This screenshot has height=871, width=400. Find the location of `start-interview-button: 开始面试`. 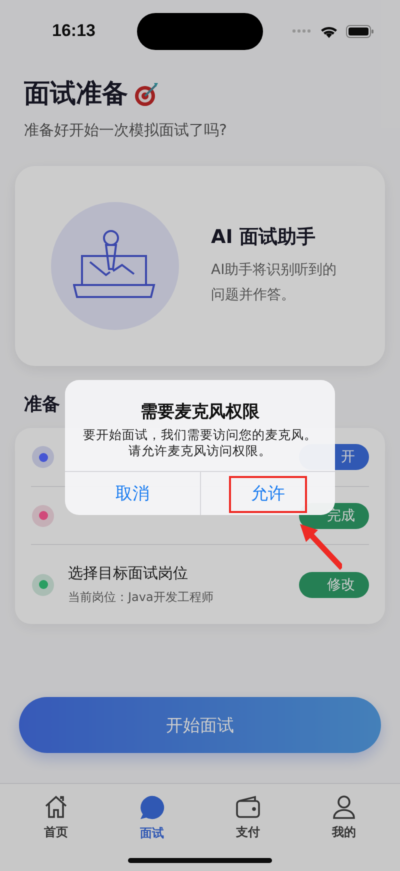

start-interview-button: 开始面试 is located at coordinates (200, 725).